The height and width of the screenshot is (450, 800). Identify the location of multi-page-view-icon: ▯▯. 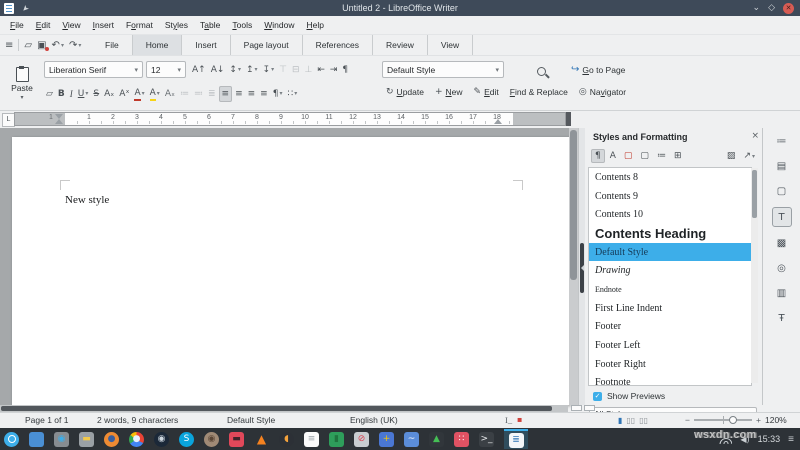
(630, 420).